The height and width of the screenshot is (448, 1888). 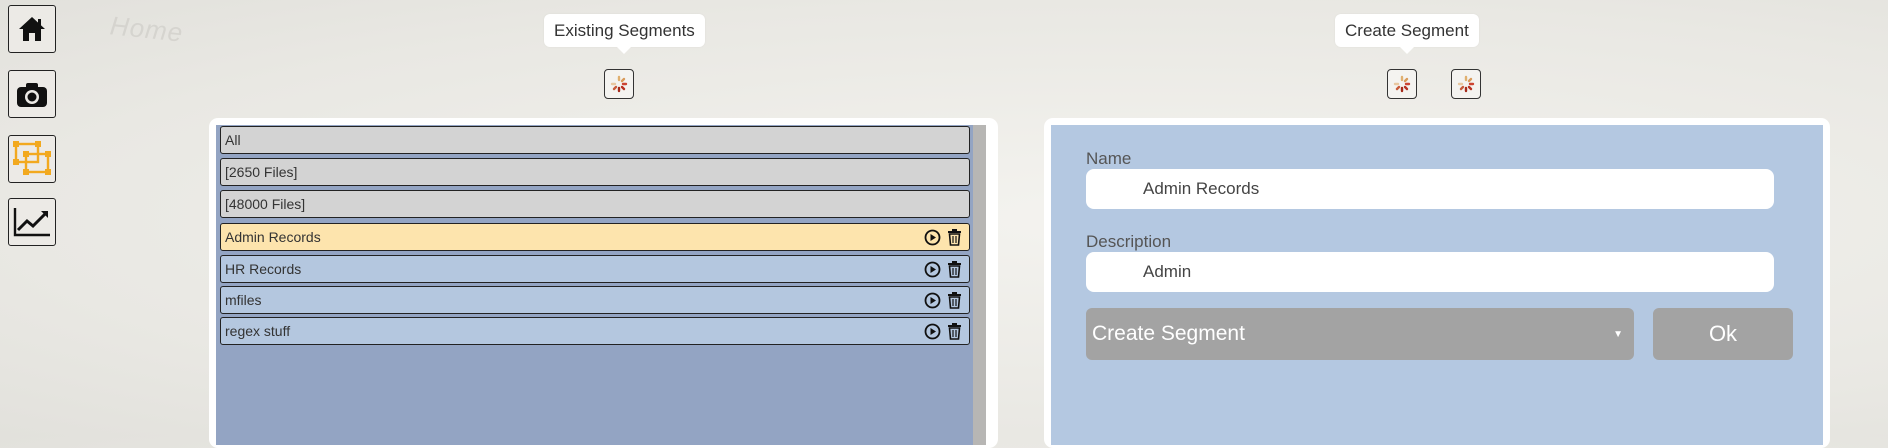 What do you see at coordinates (273, 237) in the screenshot?
I see `segment-row-label: Admin Records` at bounding box center [273, 237].